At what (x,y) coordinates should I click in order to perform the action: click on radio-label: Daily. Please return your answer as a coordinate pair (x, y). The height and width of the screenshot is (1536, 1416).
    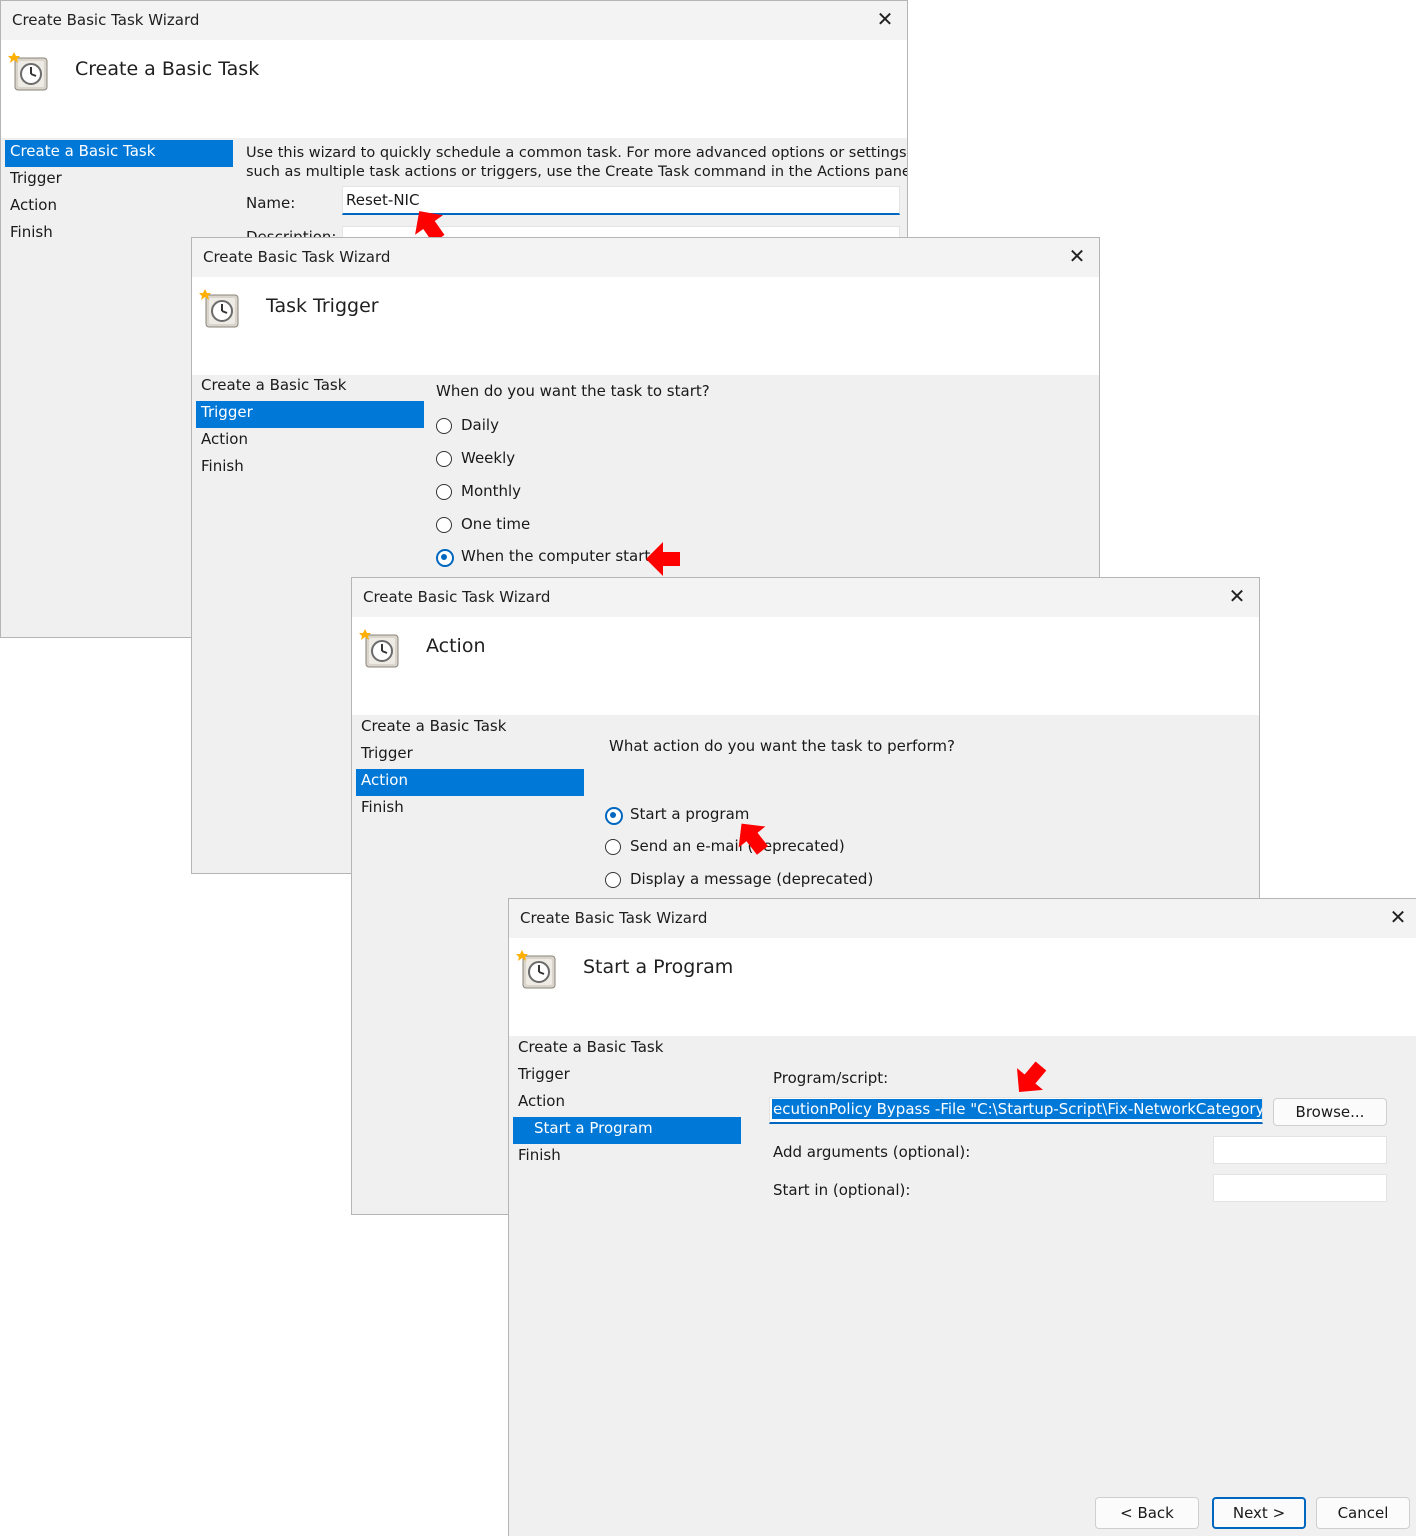
    Looking at the image, I should click on (480, 425).